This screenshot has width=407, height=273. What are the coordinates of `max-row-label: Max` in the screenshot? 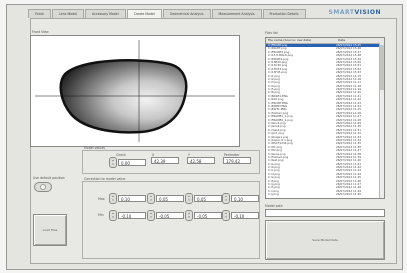 It's located at (101, 199).